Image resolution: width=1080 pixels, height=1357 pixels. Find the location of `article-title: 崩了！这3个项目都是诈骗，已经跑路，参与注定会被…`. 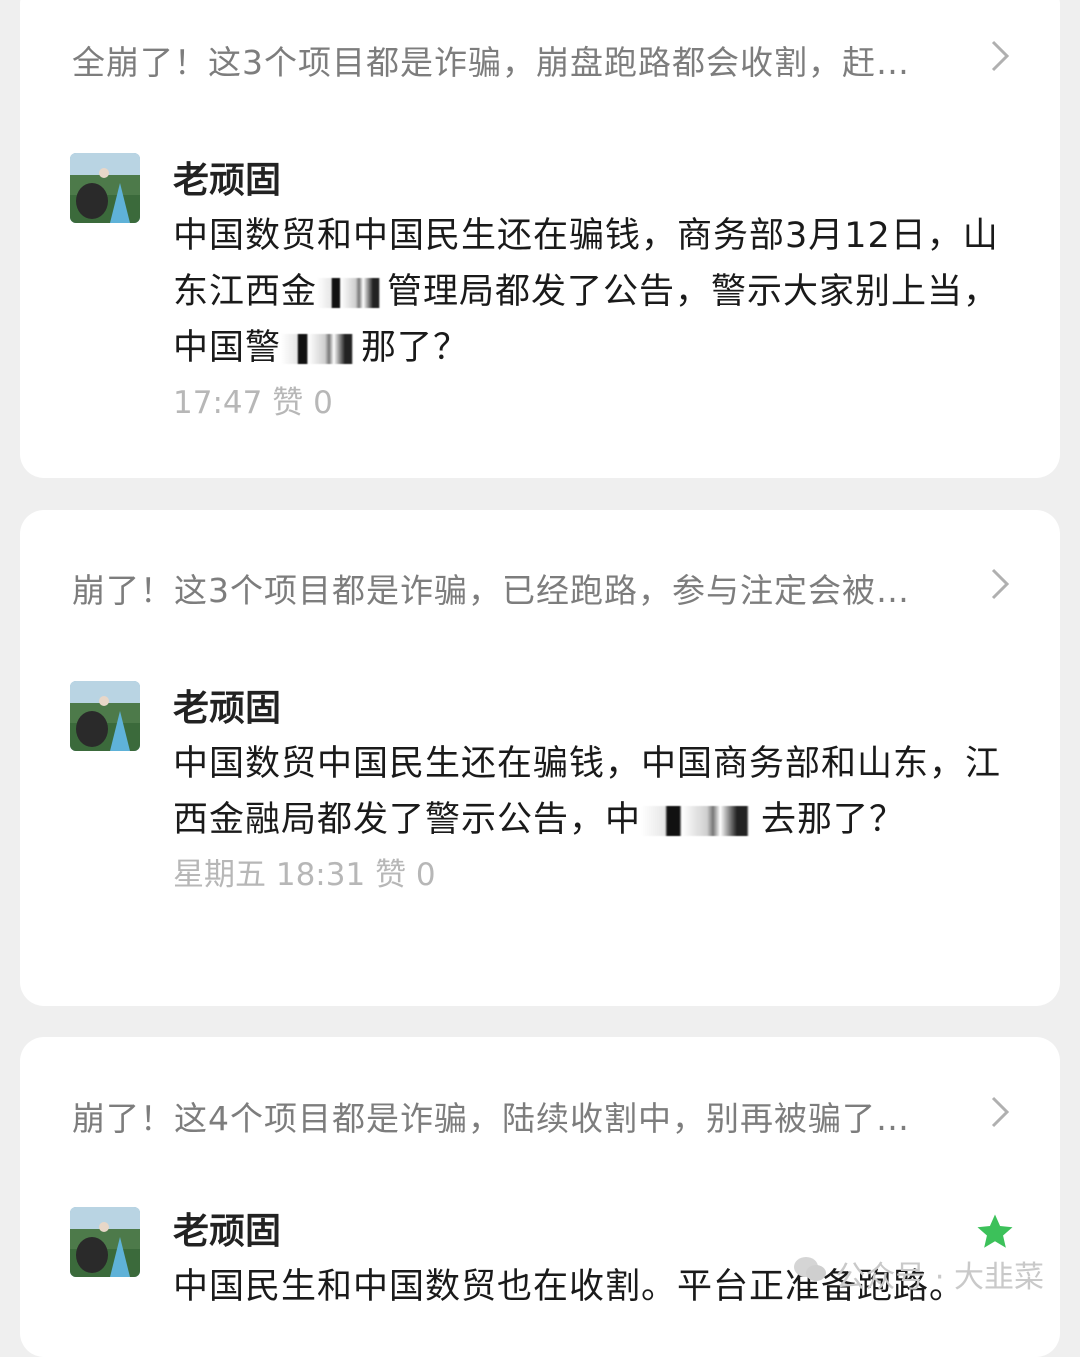

article-title: 崩了！这3个项目都是诈骗，已经跑路，参与注定会被… is located at coordinates (491, 590).